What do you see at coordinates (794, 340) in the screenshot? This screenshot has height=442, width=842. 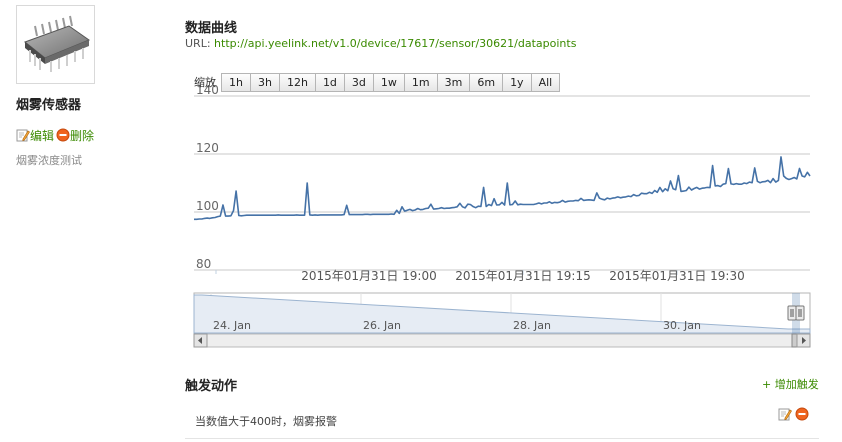 I see `scrollbar-thumb` at bounding box center [794, 340].